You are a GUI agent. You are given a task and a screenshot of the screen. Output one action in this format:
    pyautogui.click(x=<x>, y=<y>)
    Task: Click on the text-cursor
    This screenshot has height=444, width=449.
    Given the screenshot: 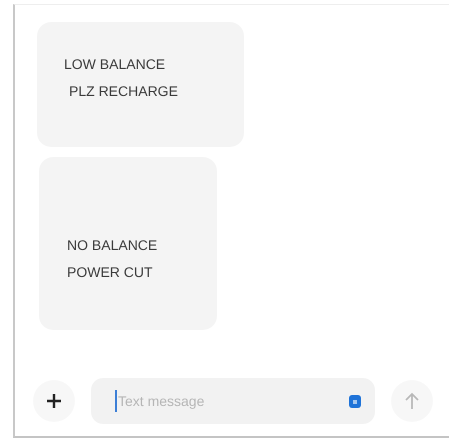 What is the action you would take?
    pyautogui.click(x=116, y=401)
    